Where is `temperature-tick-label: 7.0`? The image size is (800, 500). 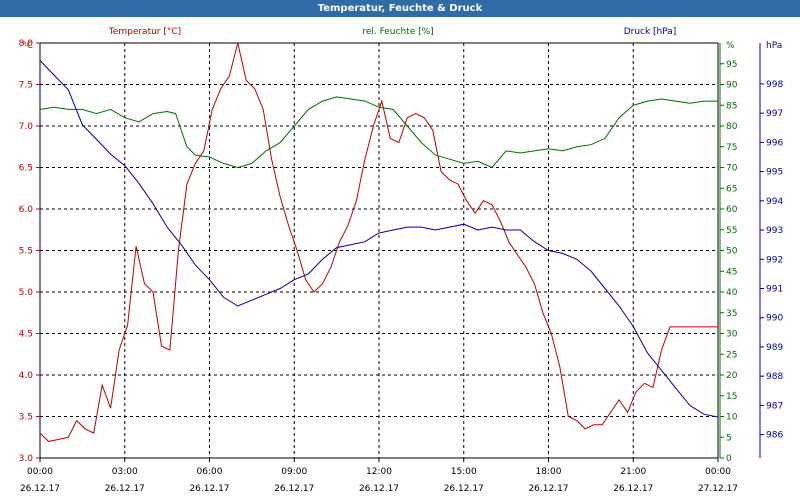
temperature-tick-label: 7.0 is located at coordinates (26, 127).